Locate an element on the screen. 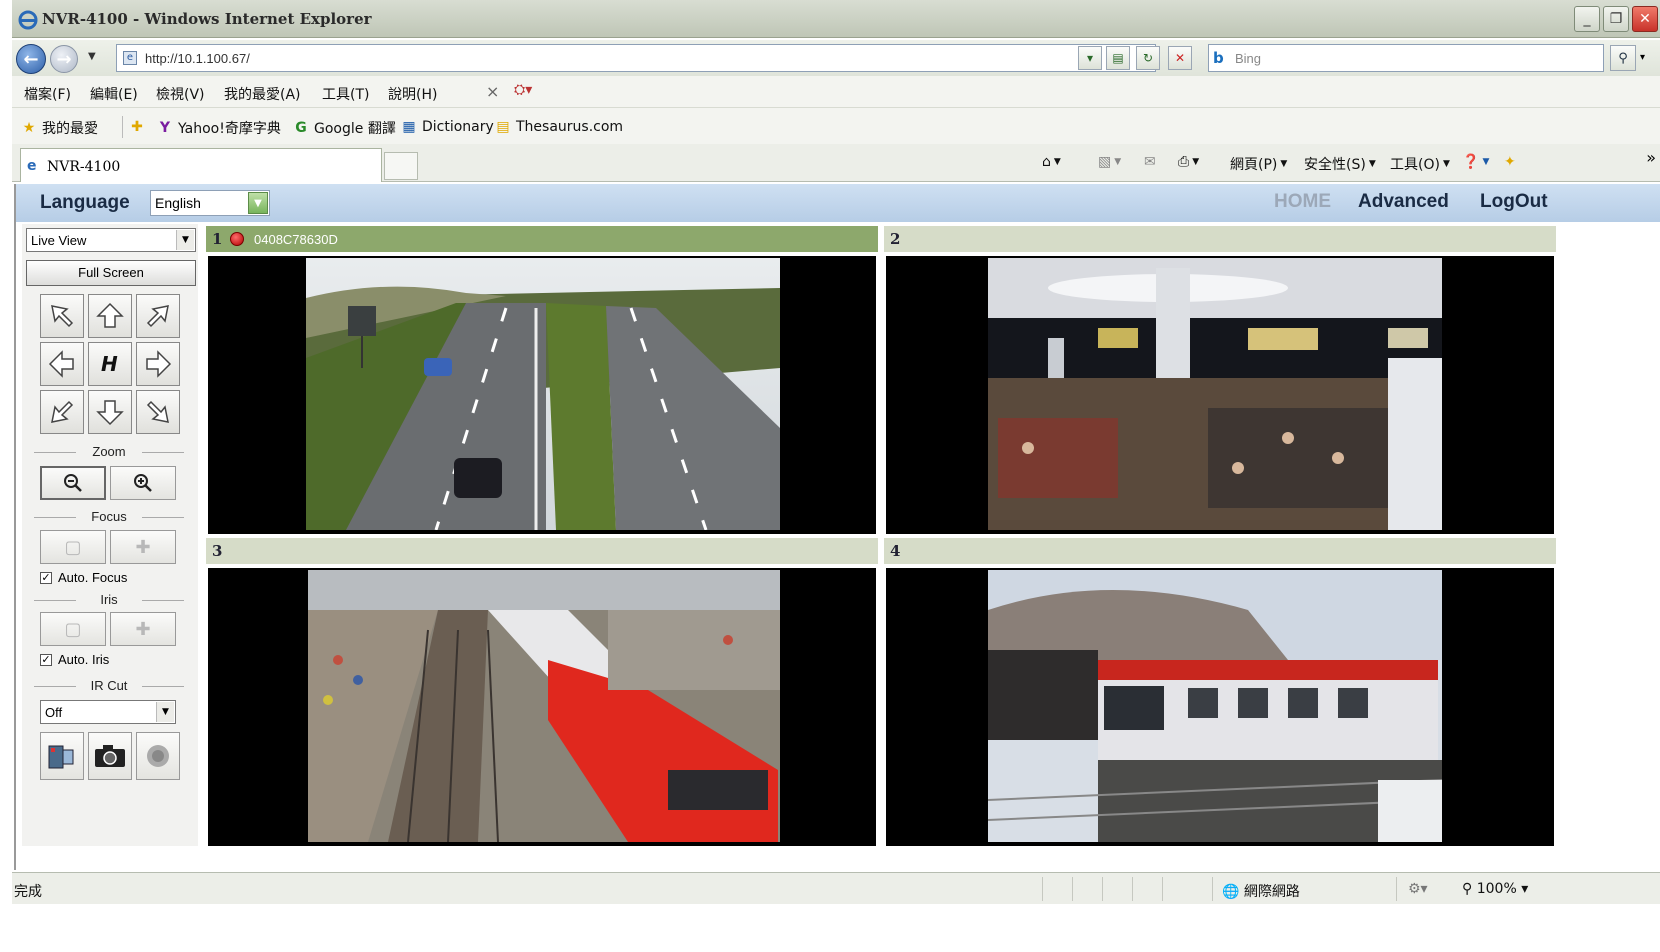 The image size is (1660, 952). iris-open-button: ✚ is located at coordinates (143, 629).